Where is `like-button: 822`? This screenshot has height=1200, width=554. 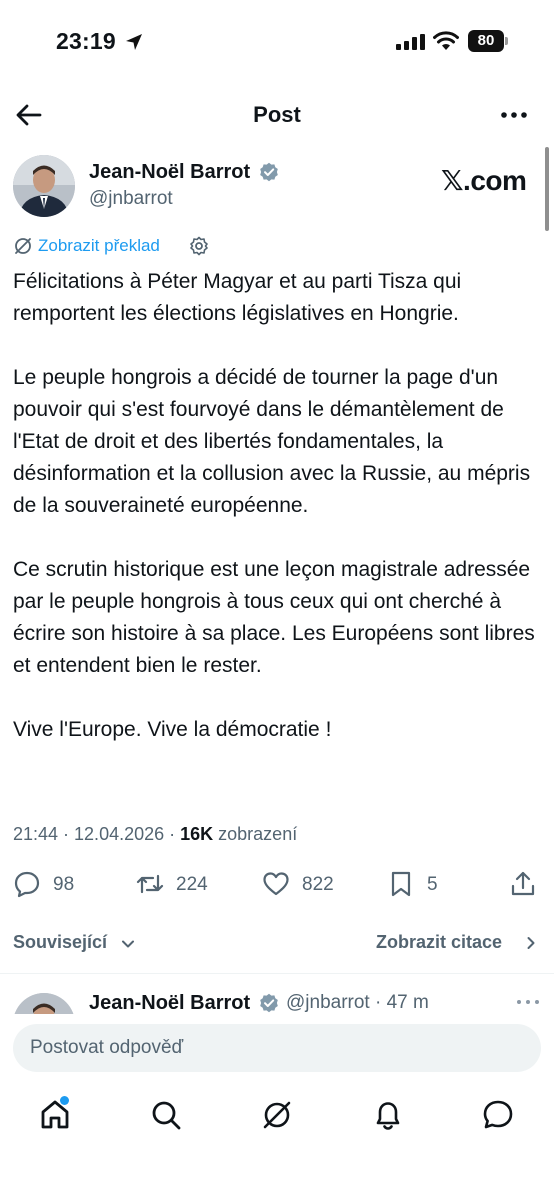
like-button: 822 is located at coordinates (307, 885).